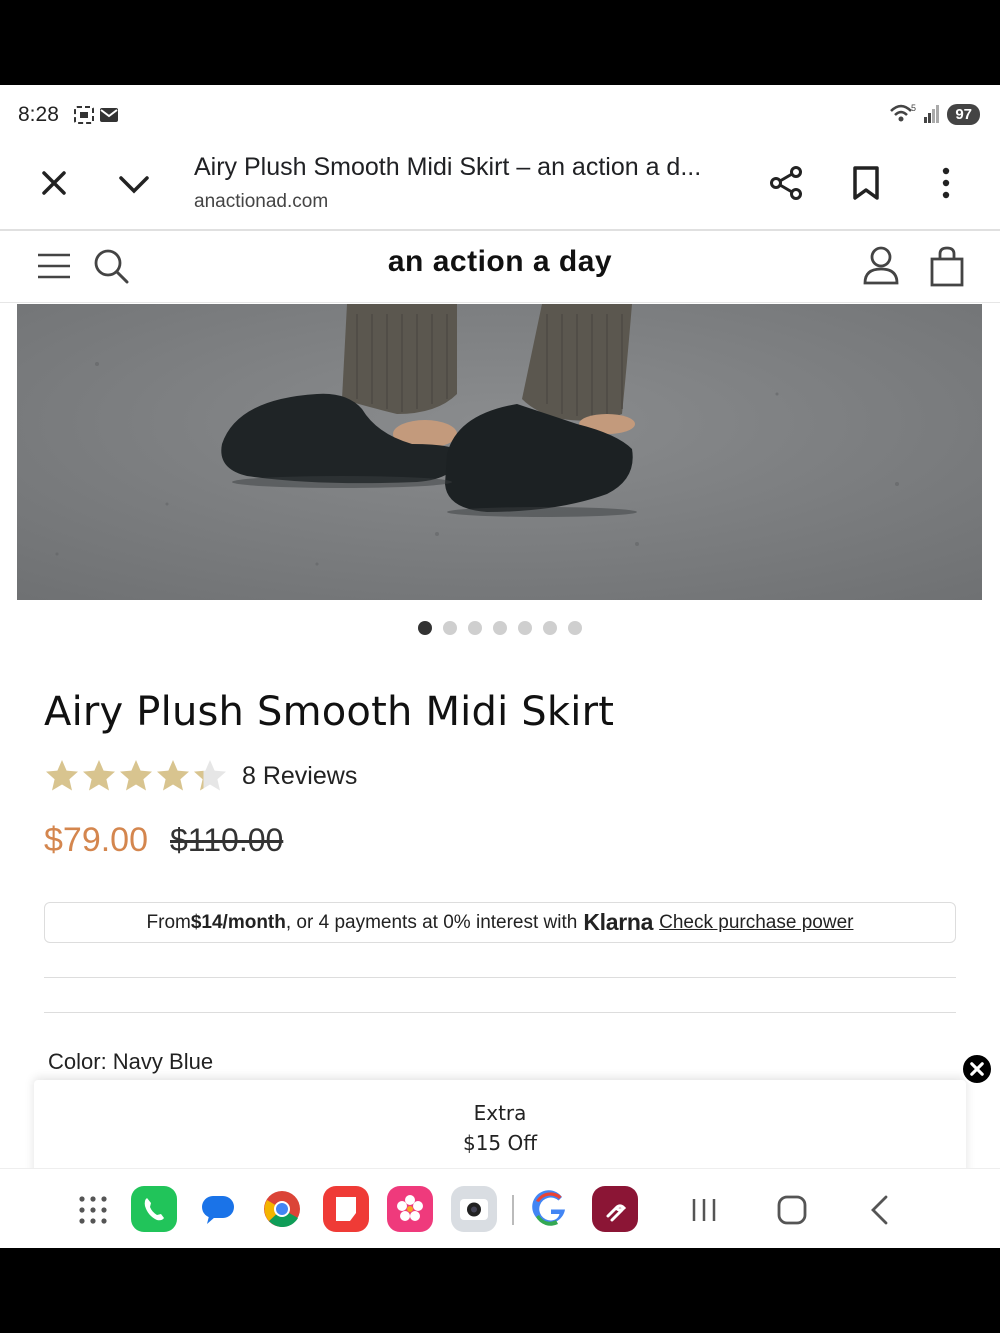  I want to click on site-logo: an action a day, so click(500, 262).